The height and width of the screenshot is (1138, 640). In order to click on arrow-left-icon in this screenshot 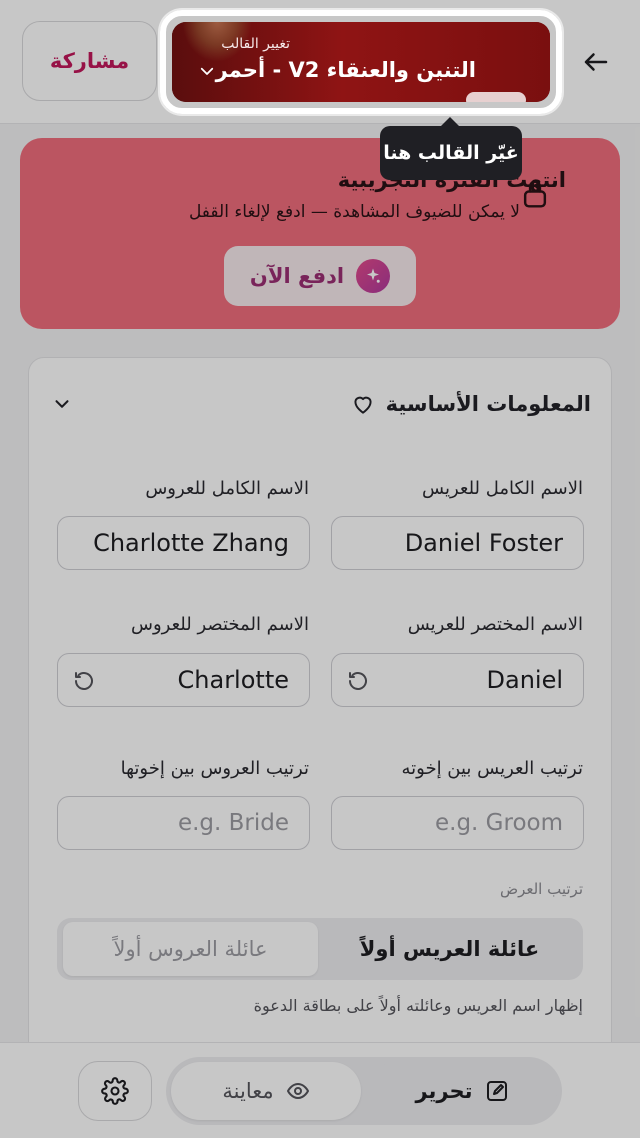, I will do `click(596, 62)`.